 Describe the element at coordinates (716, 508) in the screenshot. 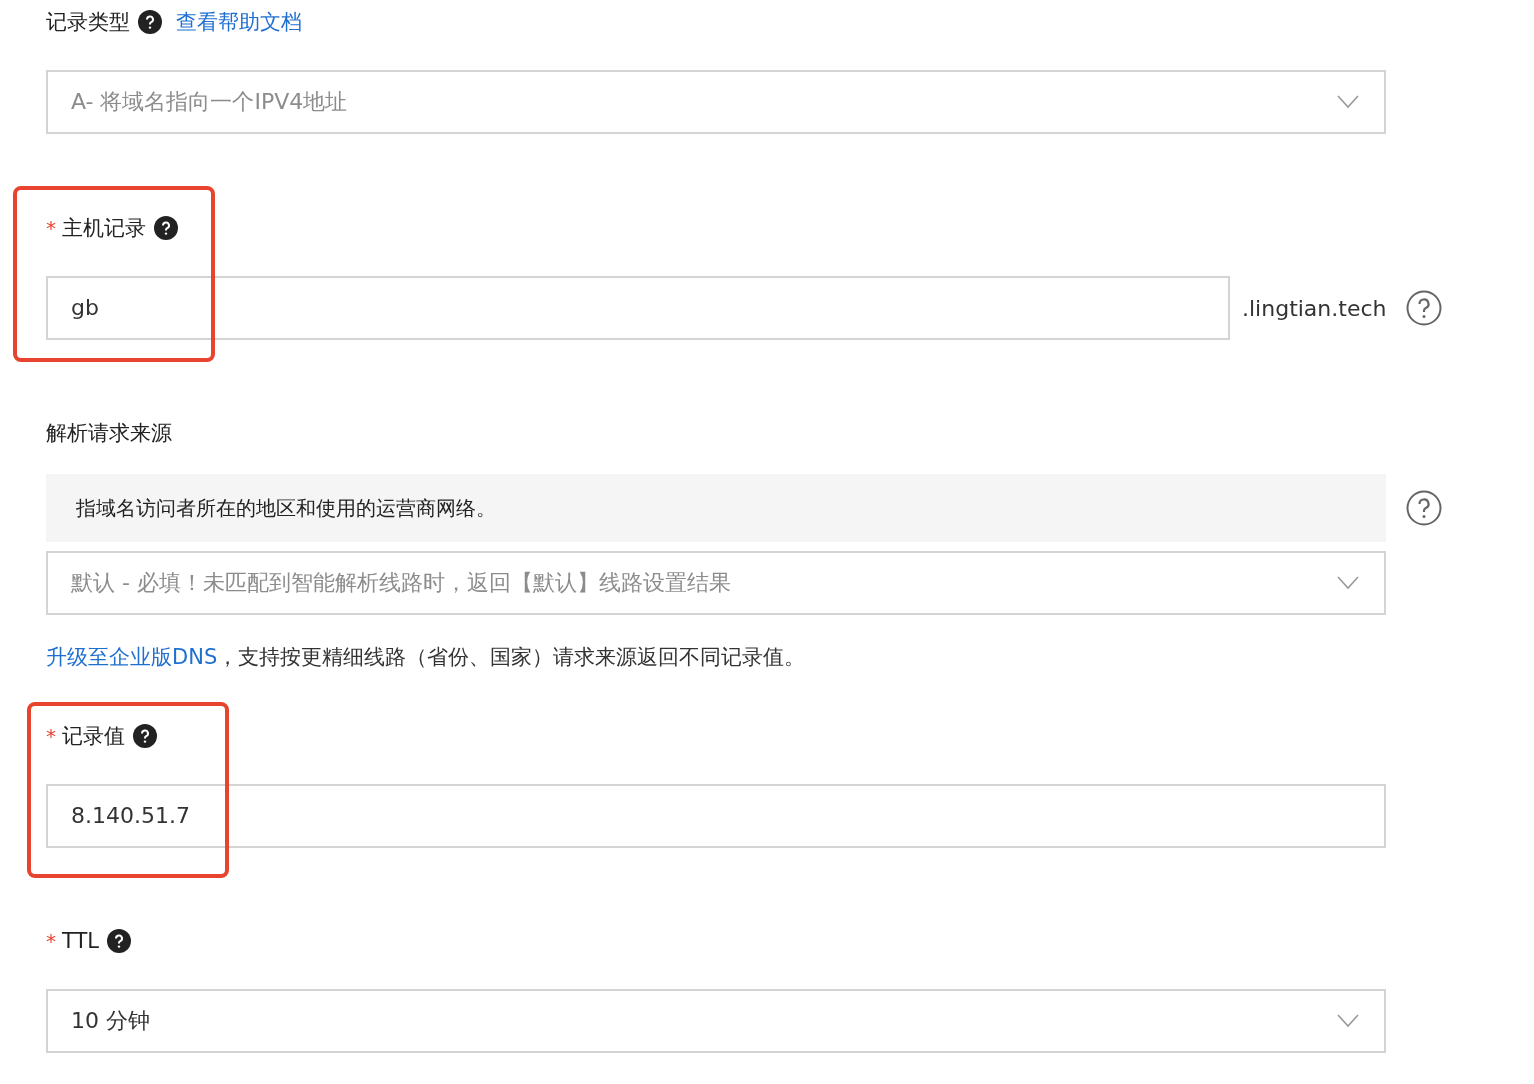

I see `info-banner: 指域名访问者所在的地区和使用的运营商网络。` at that location.